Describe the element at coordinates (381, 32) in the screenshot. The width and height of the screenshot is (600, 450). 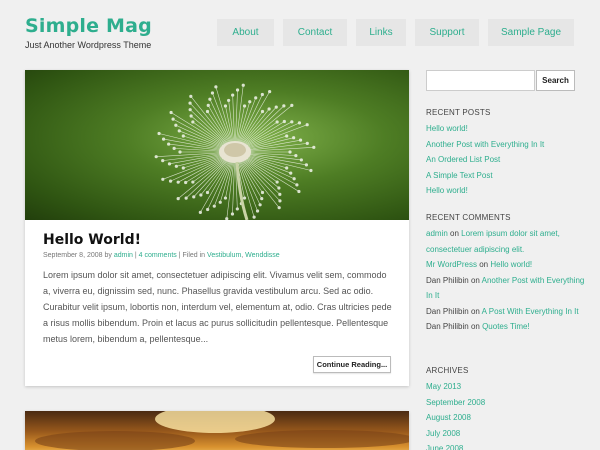
I see `nav-item-links: Links` at that location.